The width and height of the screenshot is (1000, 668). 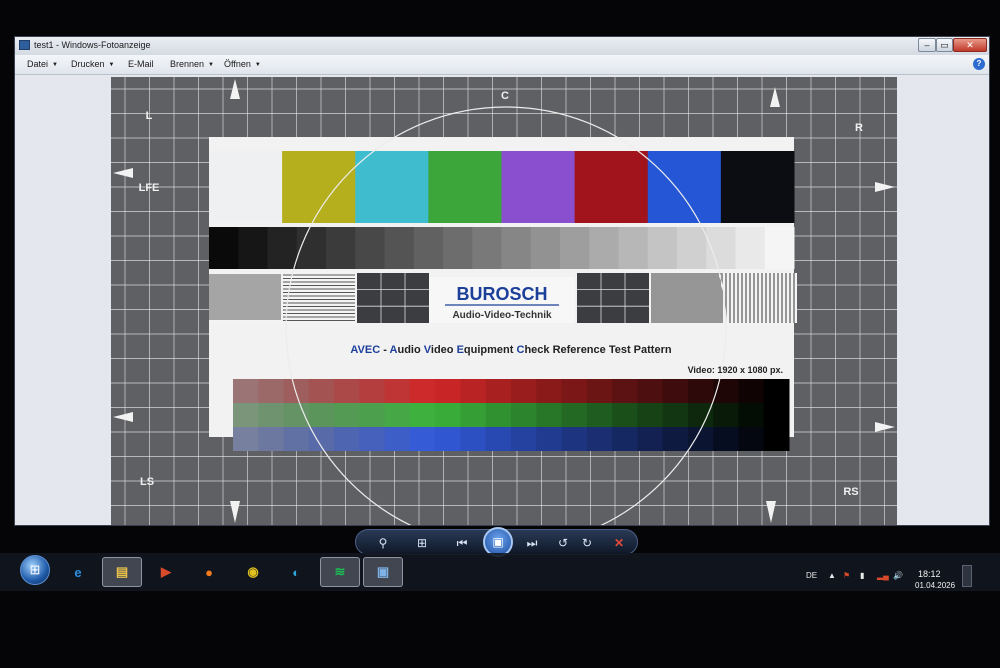 I want to click on headline-c: C, so click(x=520, y=350).